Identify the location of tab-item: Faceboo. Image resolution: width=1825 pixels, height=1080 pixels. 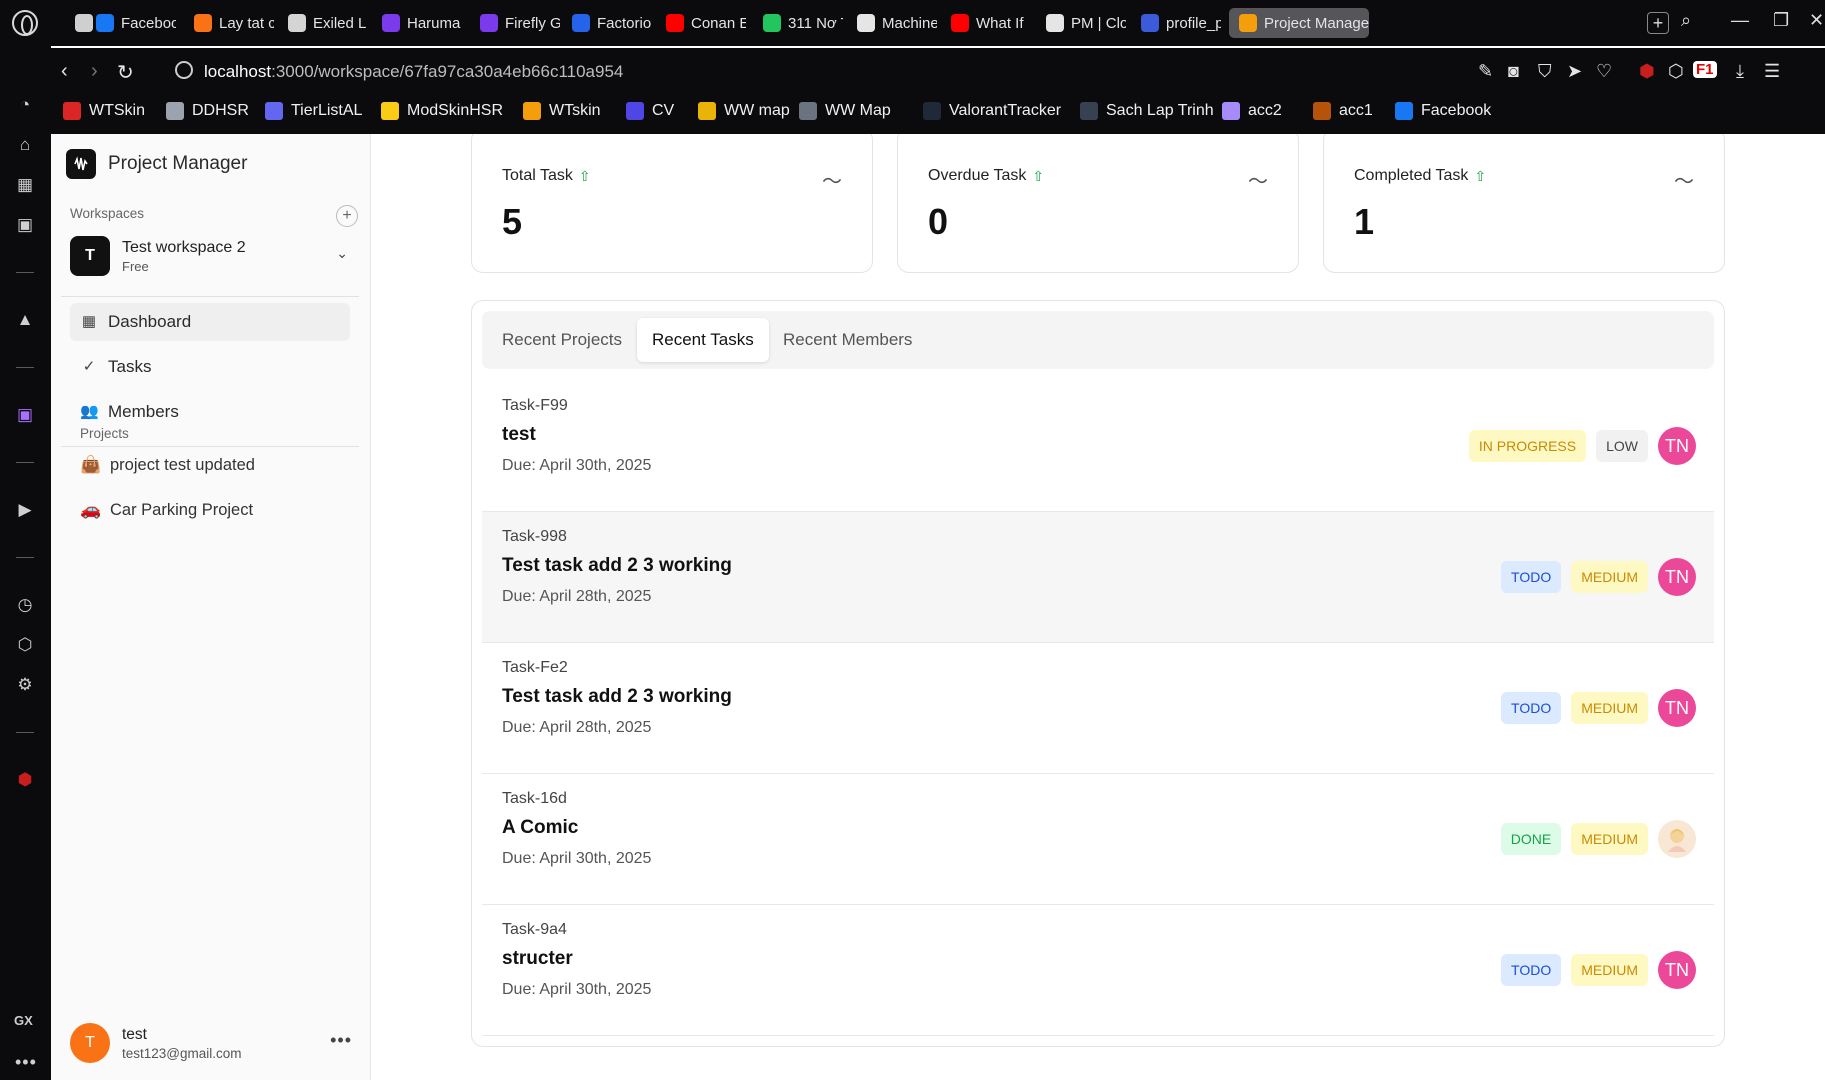
(136, 23).